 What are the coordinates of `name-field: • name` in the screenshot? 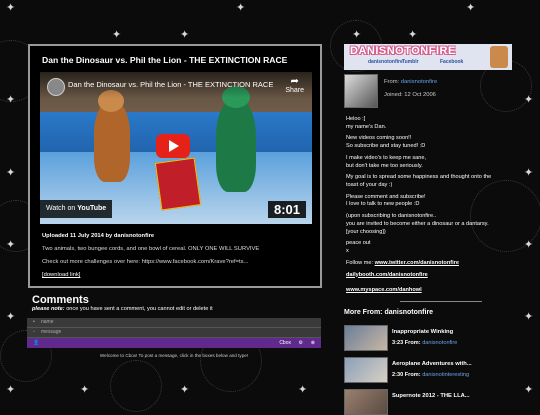 It's located at (174, 323).